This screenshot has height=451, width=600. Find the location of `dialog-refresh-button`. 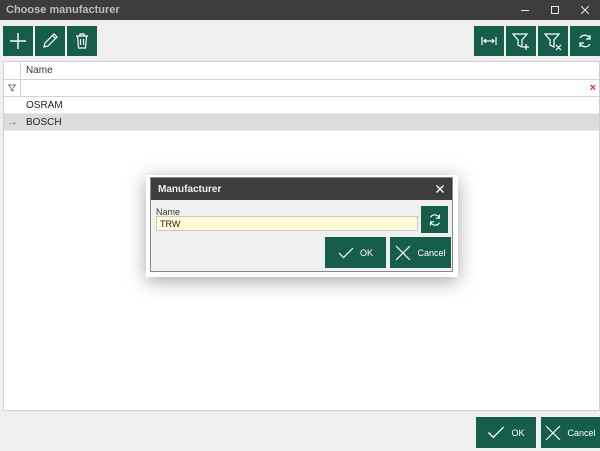

dialog-refresh-button is located at coordinates (434, 219).